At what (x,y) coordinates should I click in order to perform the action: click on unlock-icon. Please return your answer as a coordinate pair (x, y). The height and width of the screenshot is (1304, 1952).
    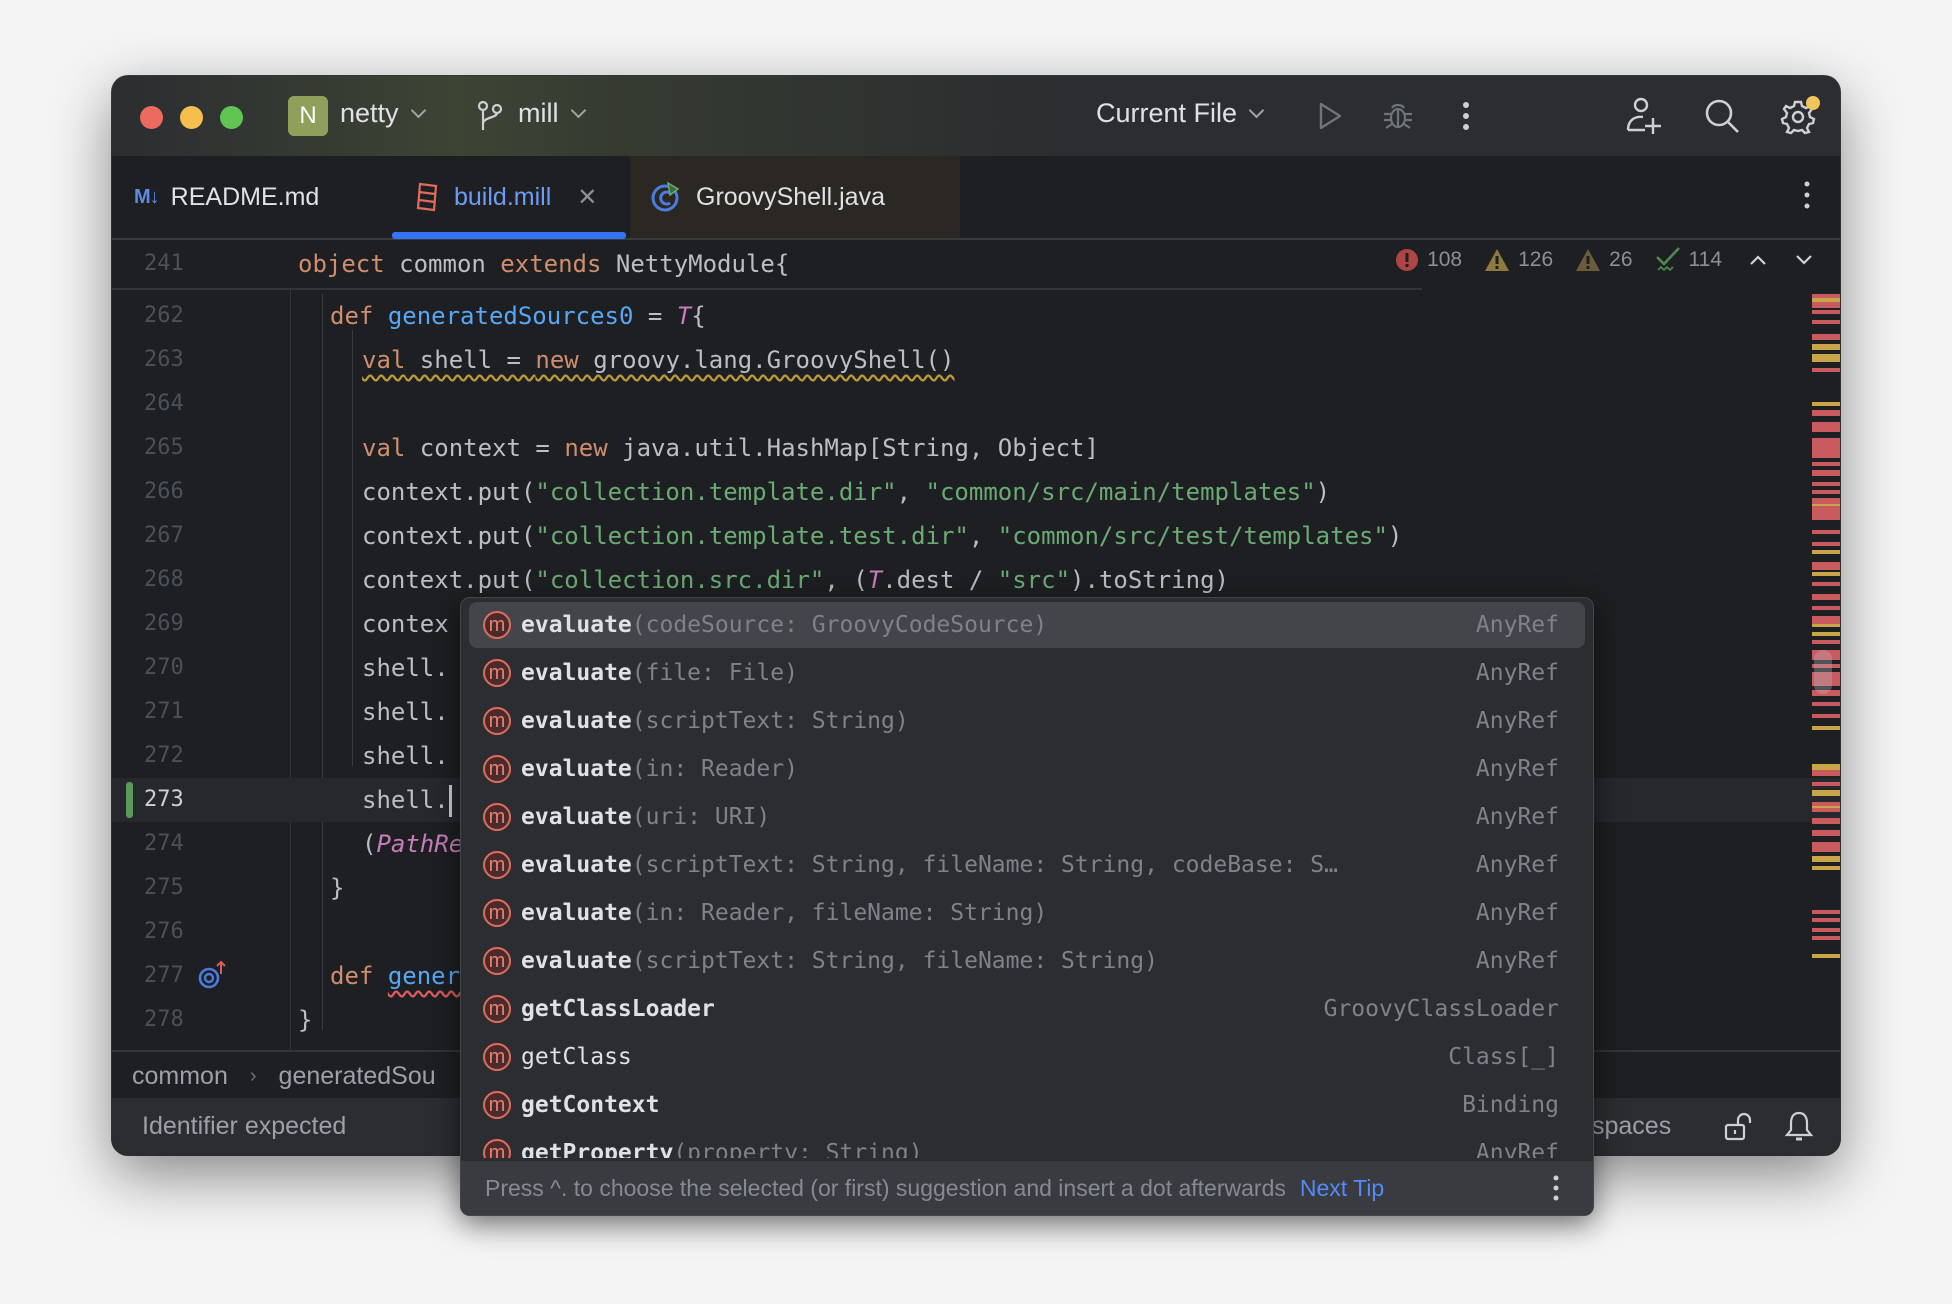
    Looking at the image, I should click on (1739, 1127).